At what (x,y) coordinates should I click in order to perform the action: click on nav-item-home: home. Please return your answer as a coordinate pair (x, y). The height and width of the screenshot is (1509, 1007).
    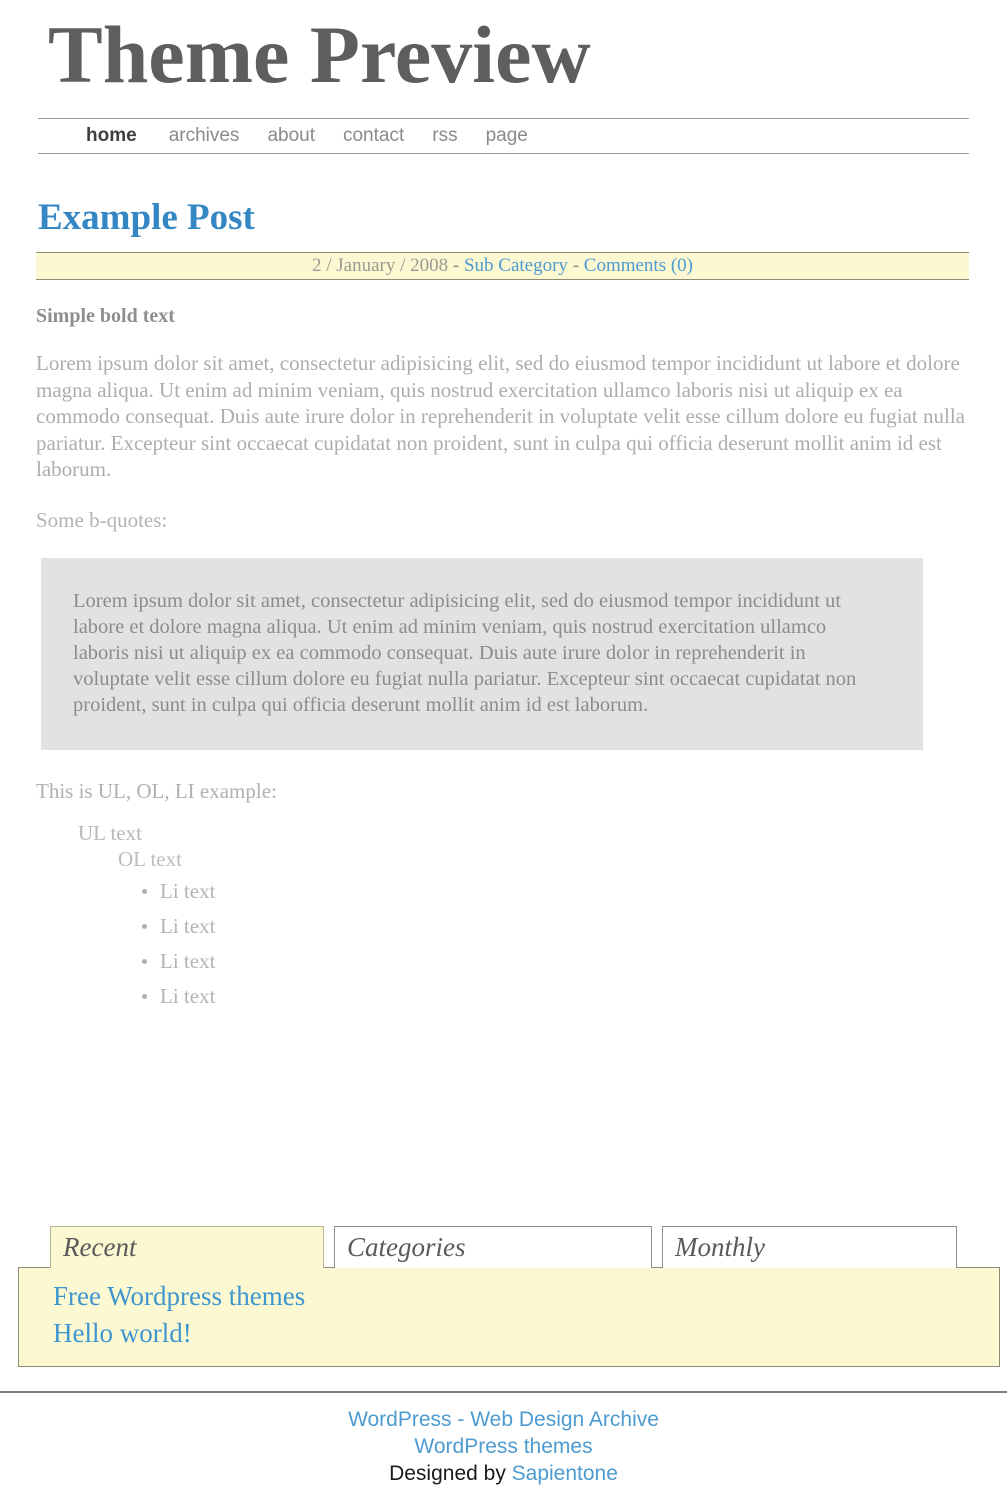
    Looking at the image, I should click on (127, 136).